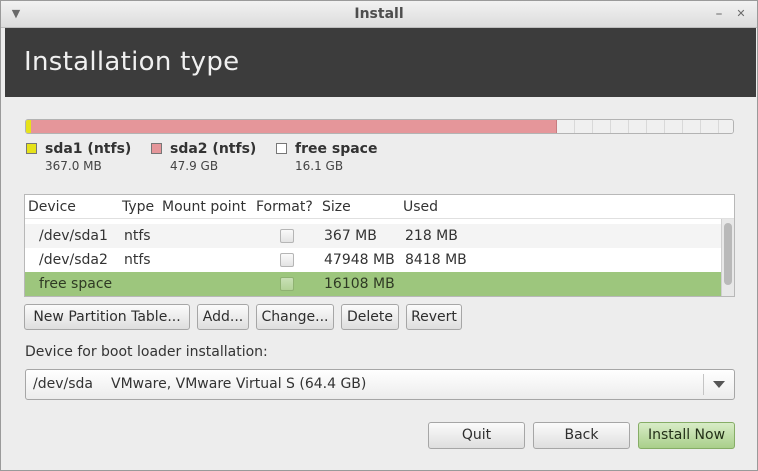 This screenshot has width=758, height=471. Describe the element at coordinates (132, 62) in the screenshot. I see `page-title: Installation type` at that location.